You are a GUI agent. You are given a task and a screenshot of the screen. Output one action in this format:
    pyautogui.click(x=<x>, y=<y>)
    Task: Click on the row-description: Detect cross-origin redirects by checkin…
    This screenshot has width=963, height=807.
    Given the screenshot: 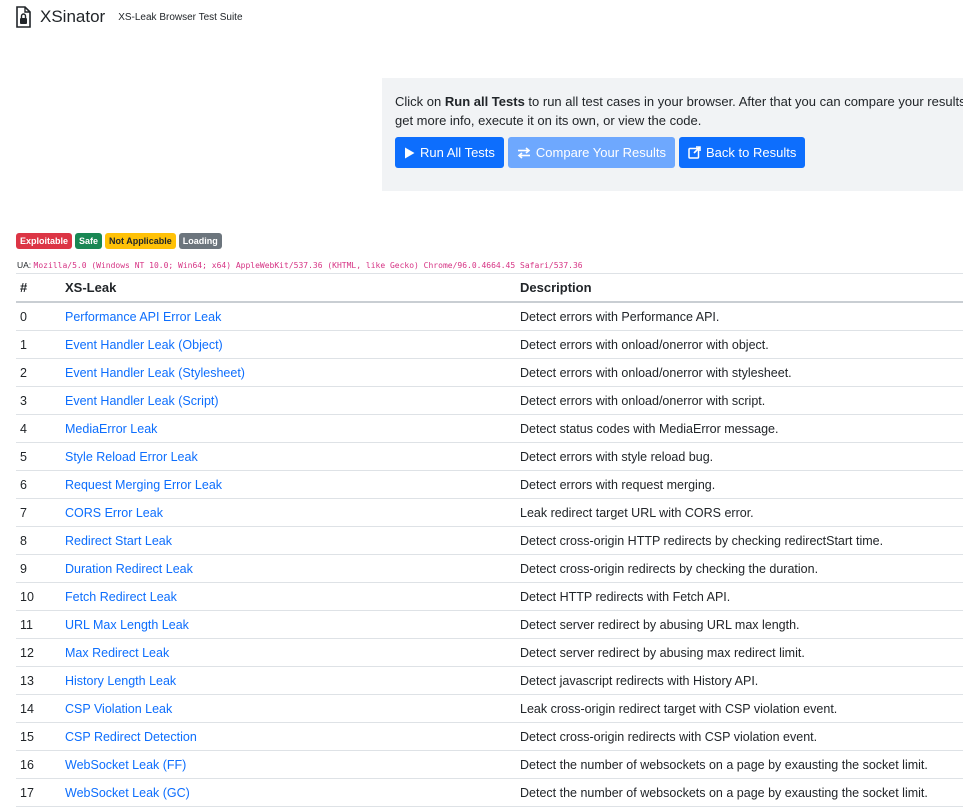 What is the action you would take?
    pyautogui.click(x=669, y=568)
    